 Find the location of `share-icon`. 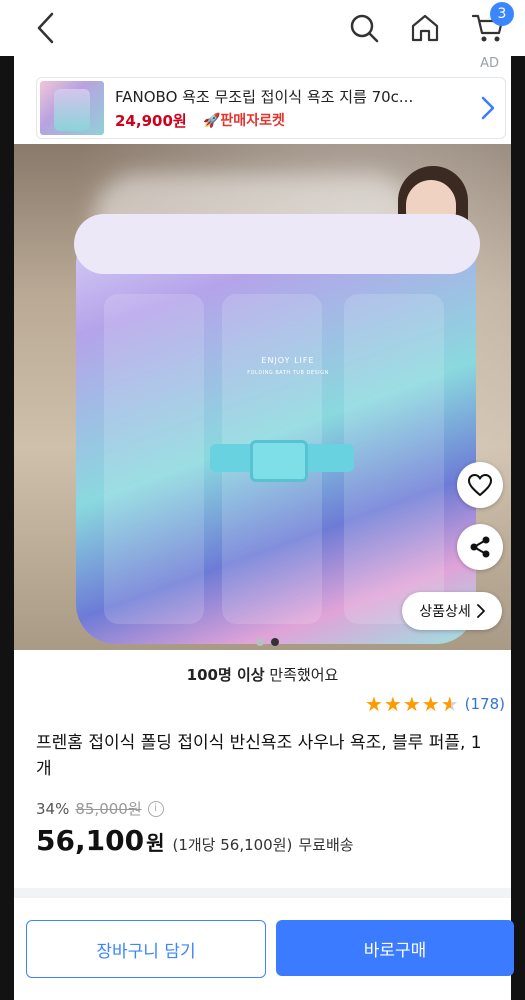

share-icon is located at coordinates (480, 547).